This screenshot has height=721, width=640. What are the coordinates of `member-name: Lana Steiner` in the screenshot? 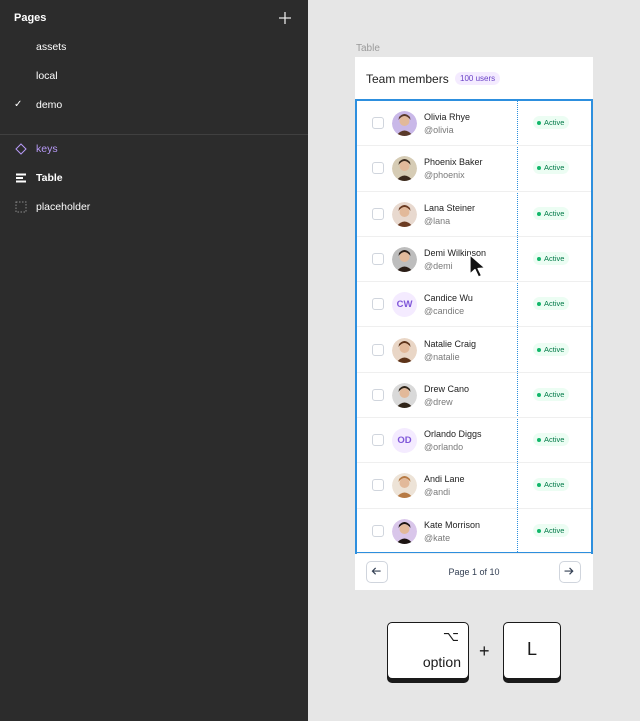 It's located at (450, 207).